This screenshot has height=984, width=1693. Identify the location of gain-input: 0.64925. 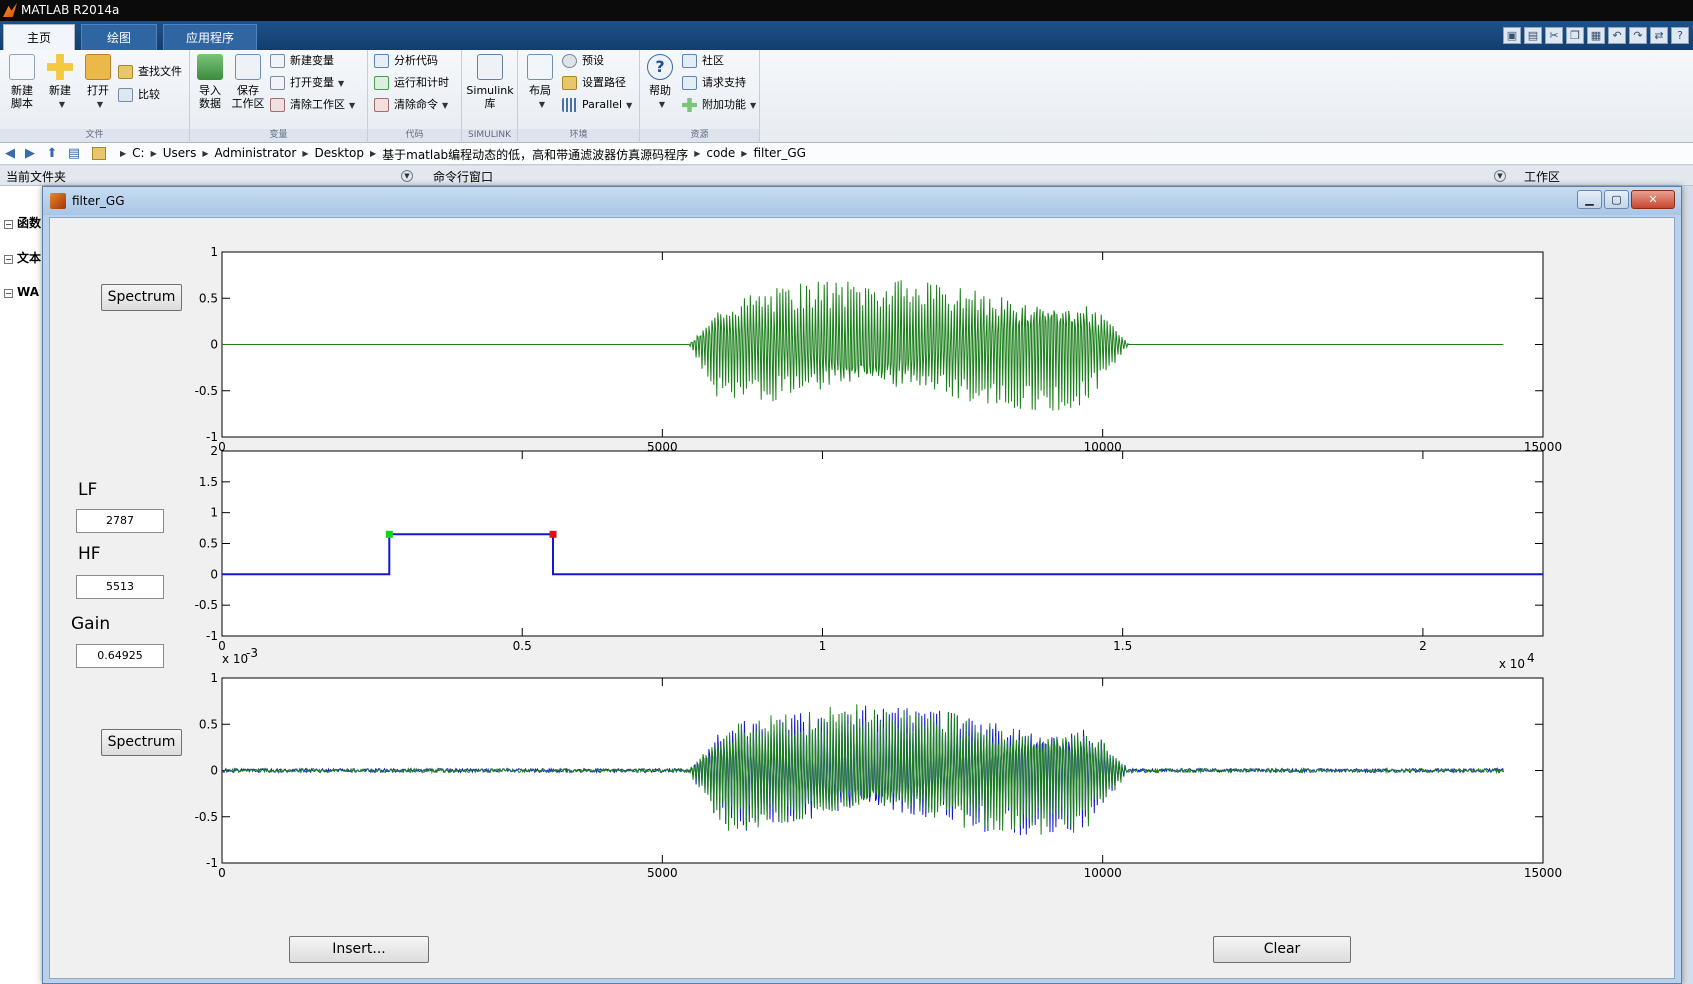
(120, 656).